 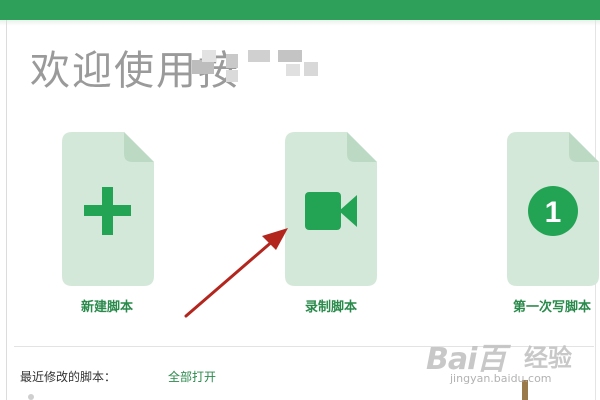 What do you see at coordinates (31, 397) in the screenshot?
I see `list-bullet` at bounding box center [31, 397].